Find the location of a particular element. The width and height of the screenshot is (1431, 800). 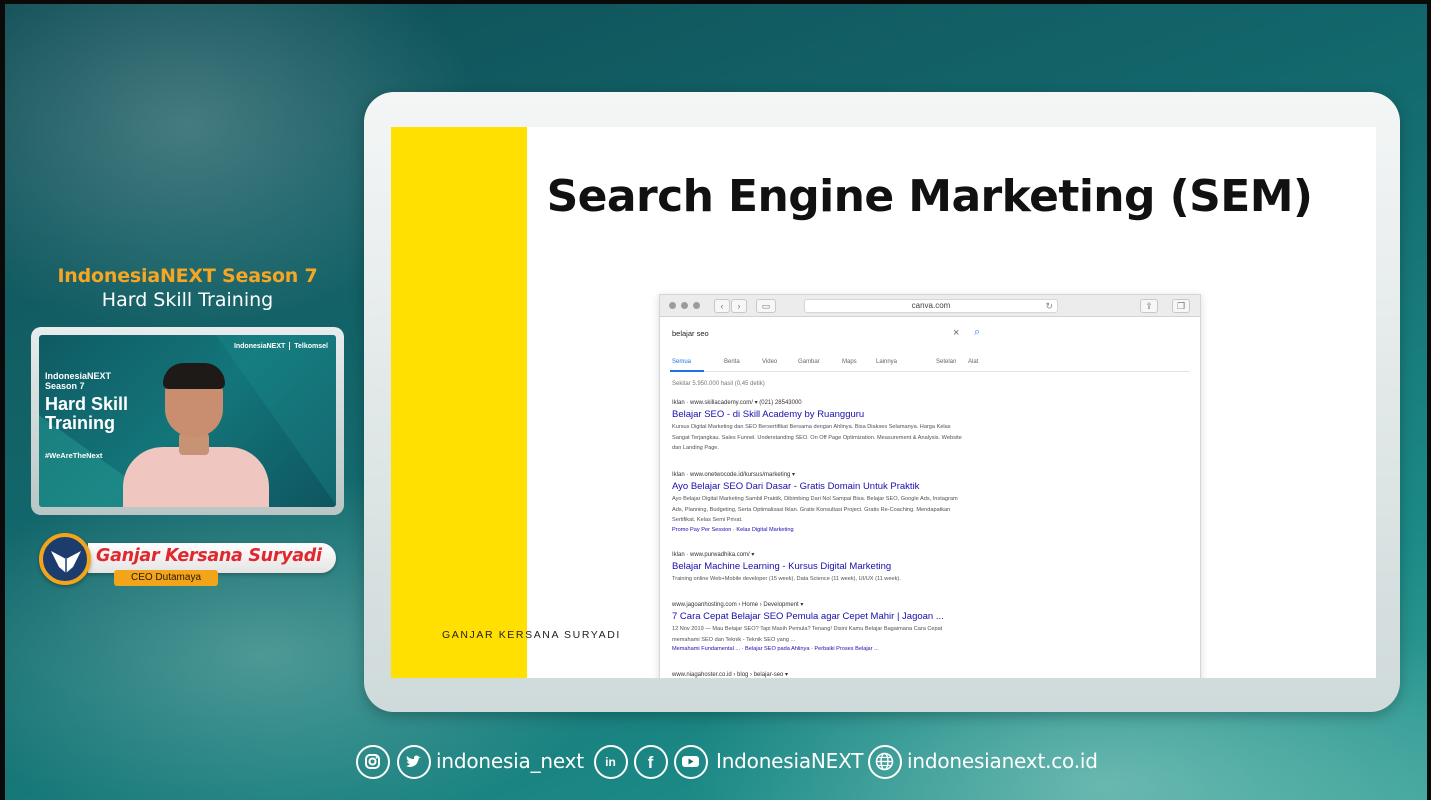

facebook-icon: f is located at coordinates (651, 762).